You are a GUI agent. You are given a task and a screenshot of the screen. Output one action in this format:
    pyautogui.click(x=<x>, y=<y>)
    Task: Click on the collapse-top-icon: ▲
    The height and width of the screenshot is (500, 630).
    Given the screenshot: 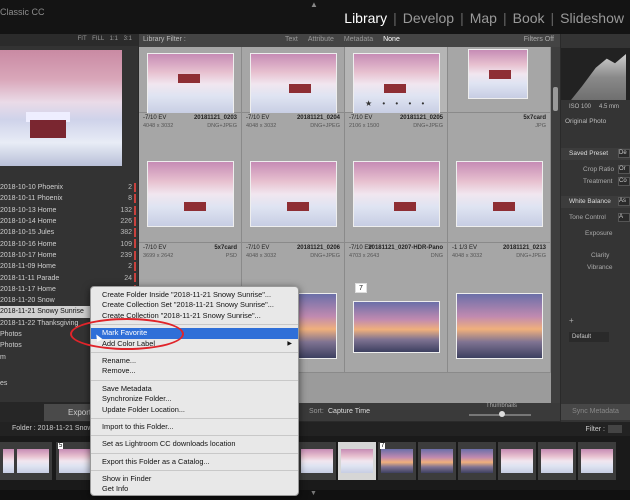 What is the action you would take?
    pyautogui.click(x=314, y=4)
    